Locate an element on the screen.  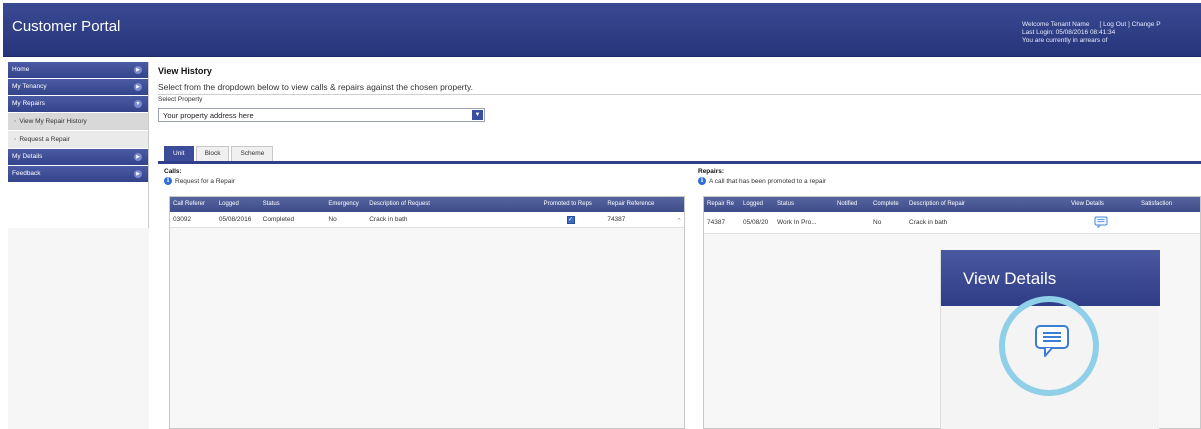
sidebar-subitem-view-repair-history: ◦ View My Repair History is located at coordinates (78, 121).